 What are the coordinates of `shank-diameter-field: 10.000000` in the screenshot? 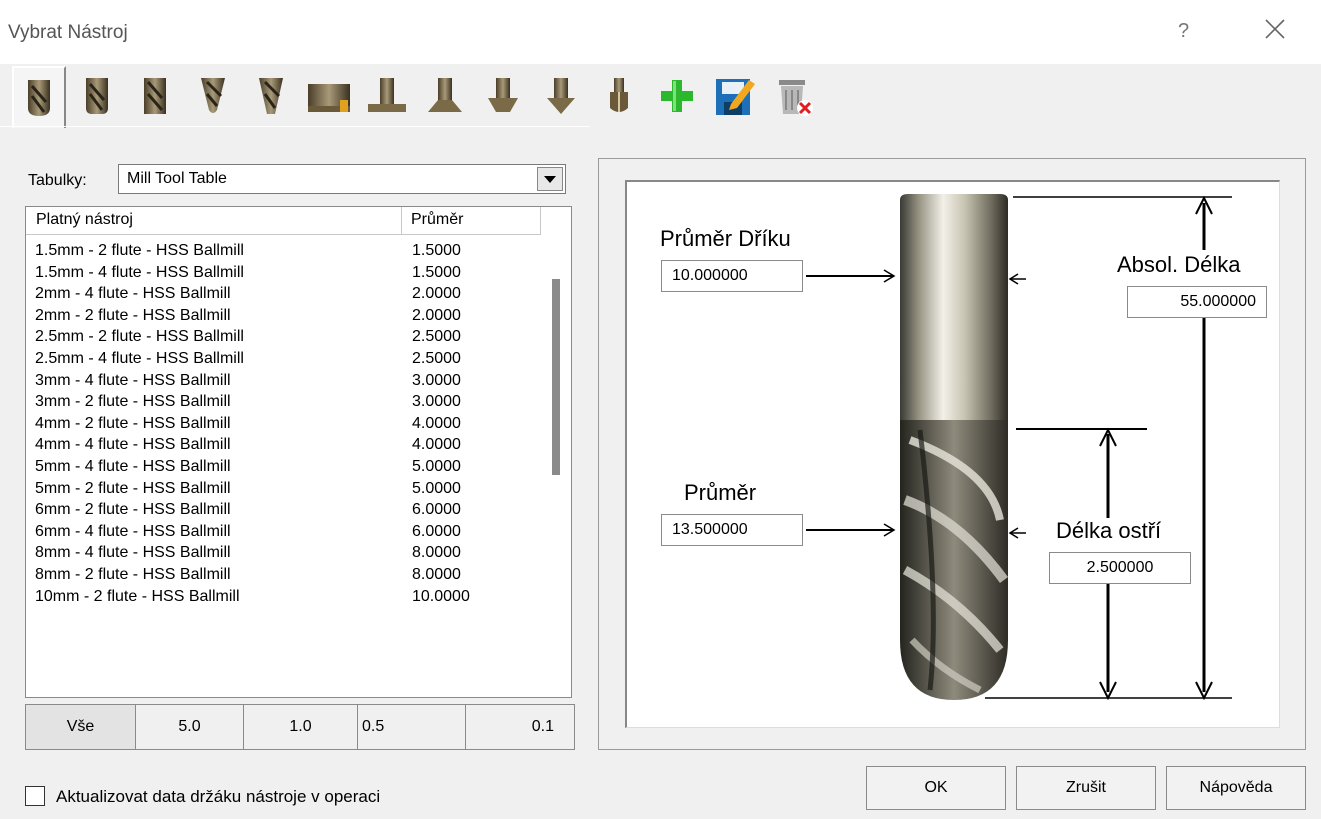 It's located at (732, 276).